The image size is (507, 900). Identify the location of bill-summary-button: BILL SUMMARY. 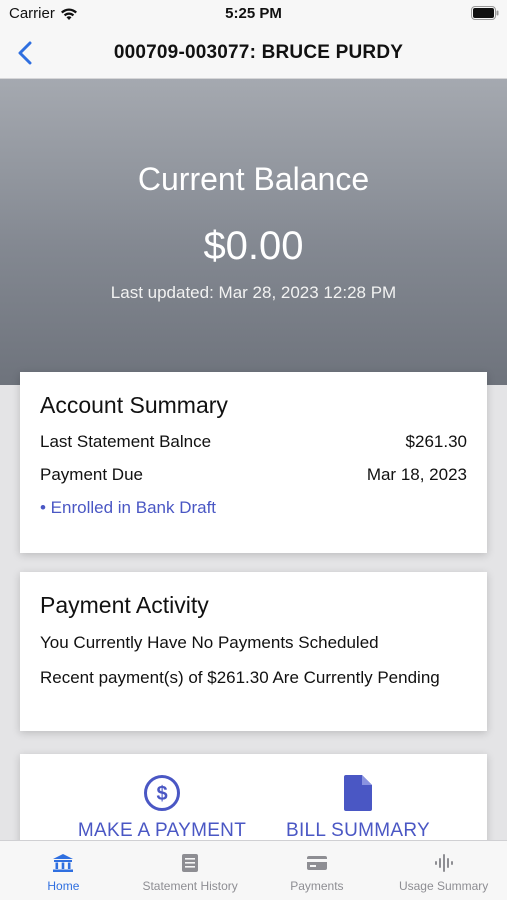
(358, 808).